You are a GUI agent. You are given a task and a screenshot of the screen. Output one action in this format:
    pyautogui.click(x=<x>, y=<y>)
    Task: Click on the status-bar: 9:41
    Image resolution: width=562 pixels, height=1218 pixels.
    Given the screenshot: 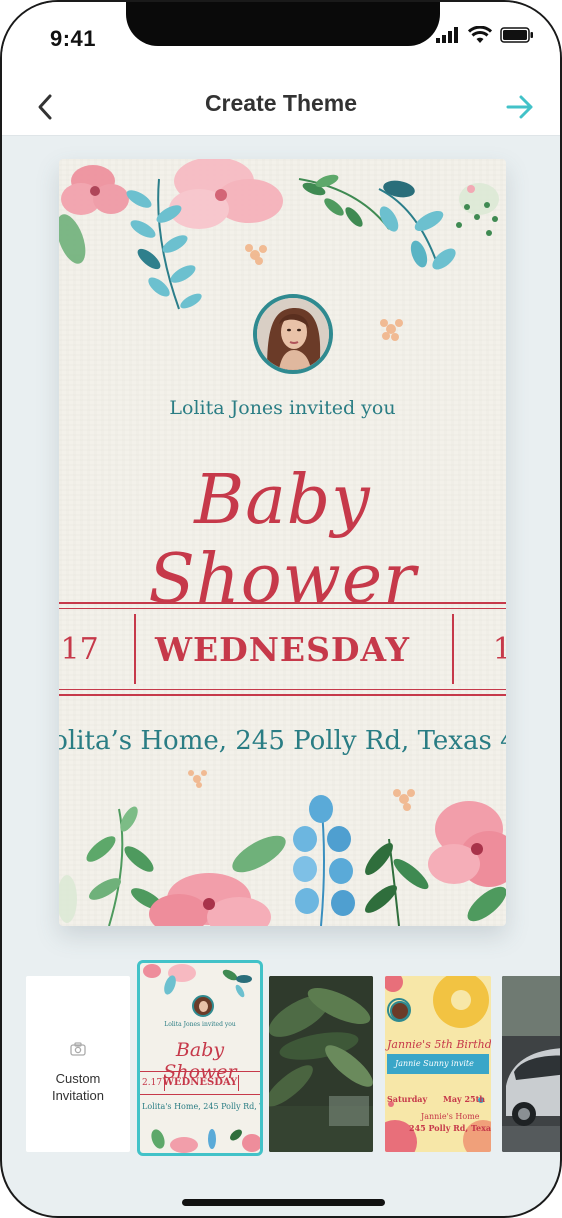 What is the action you would take?
    pyautogui.click(x=281, y=42)
    